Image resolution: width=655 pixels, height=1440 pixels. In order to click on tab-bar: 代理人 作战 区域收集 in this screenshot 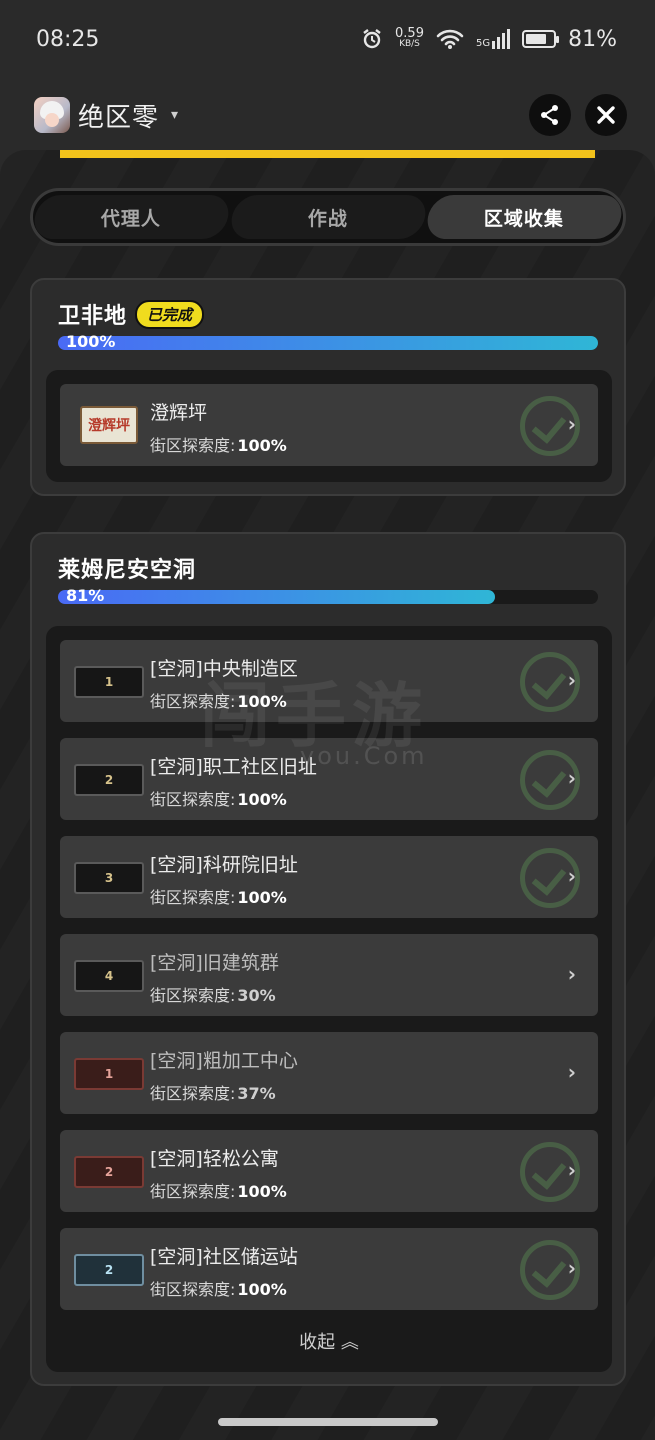, I will do `click(328, 217)`.